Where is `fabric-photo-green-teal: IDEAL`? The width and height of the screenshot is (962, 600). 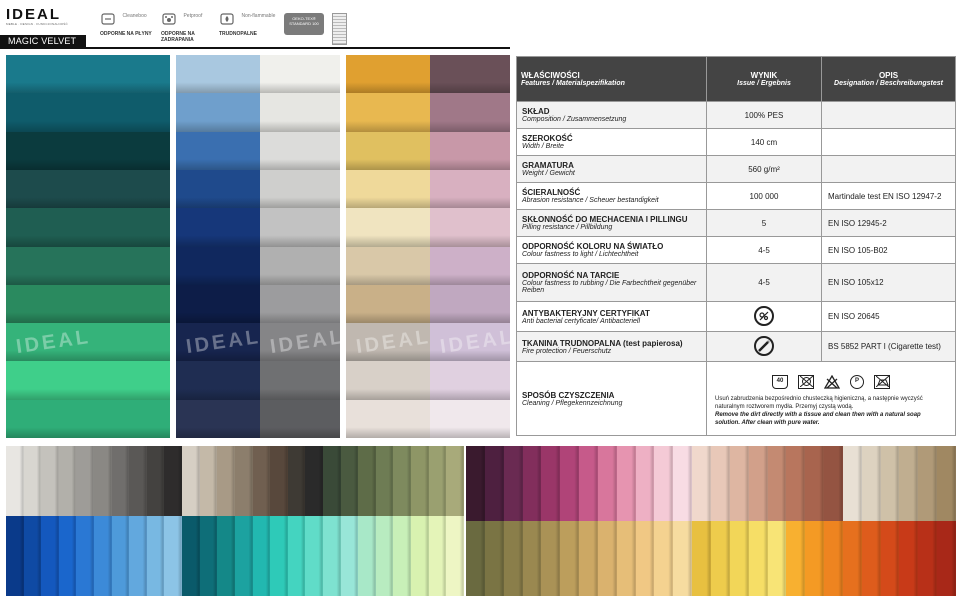 fabric-photo-green-teal: IDEAL is located at coordinates (88, 246).